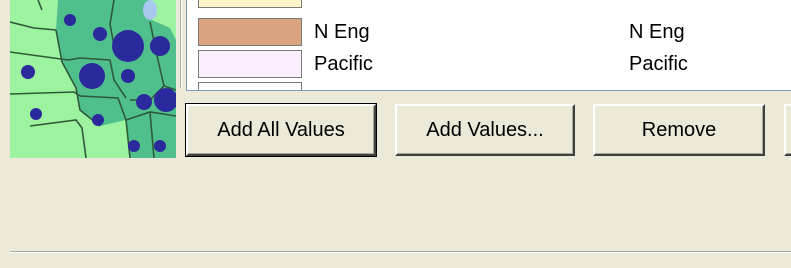 This screenshot has width=791, height=268. Describe the element at coordinates (658, 64) in the screenshot. I see `value-label: Pacific` at that location.